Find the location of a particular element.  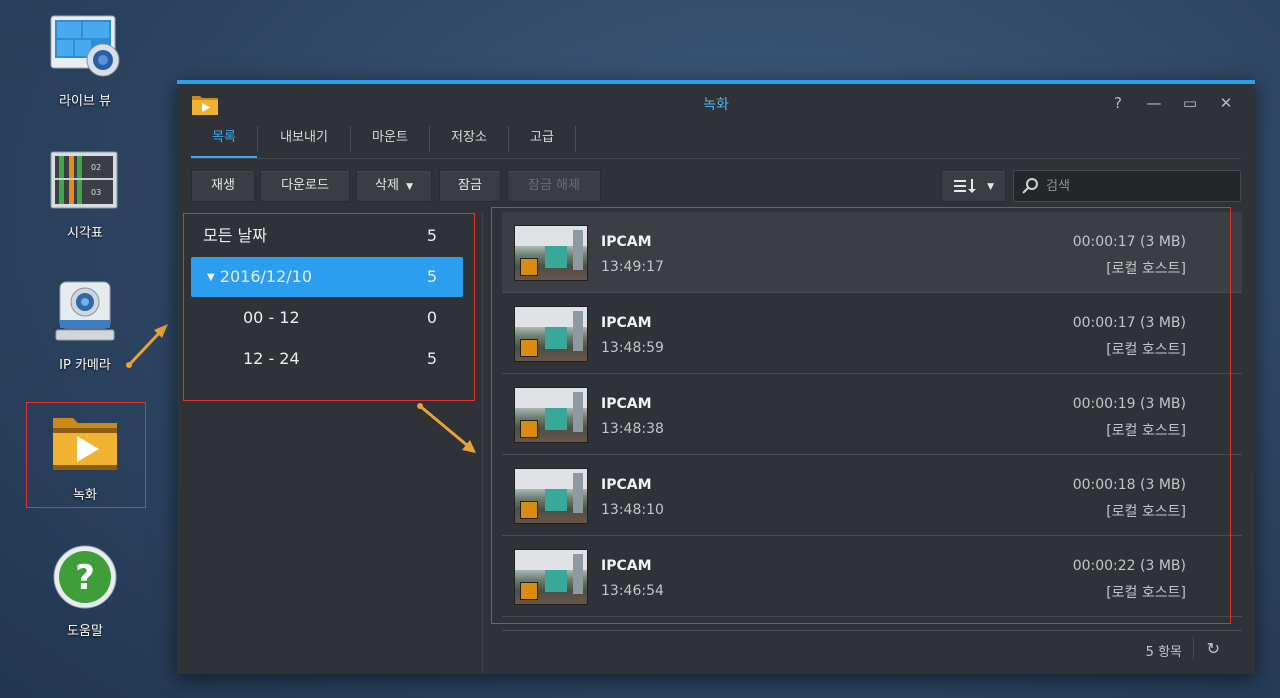

timeline-icon: 02 03 is located at coordinates (84, 180).